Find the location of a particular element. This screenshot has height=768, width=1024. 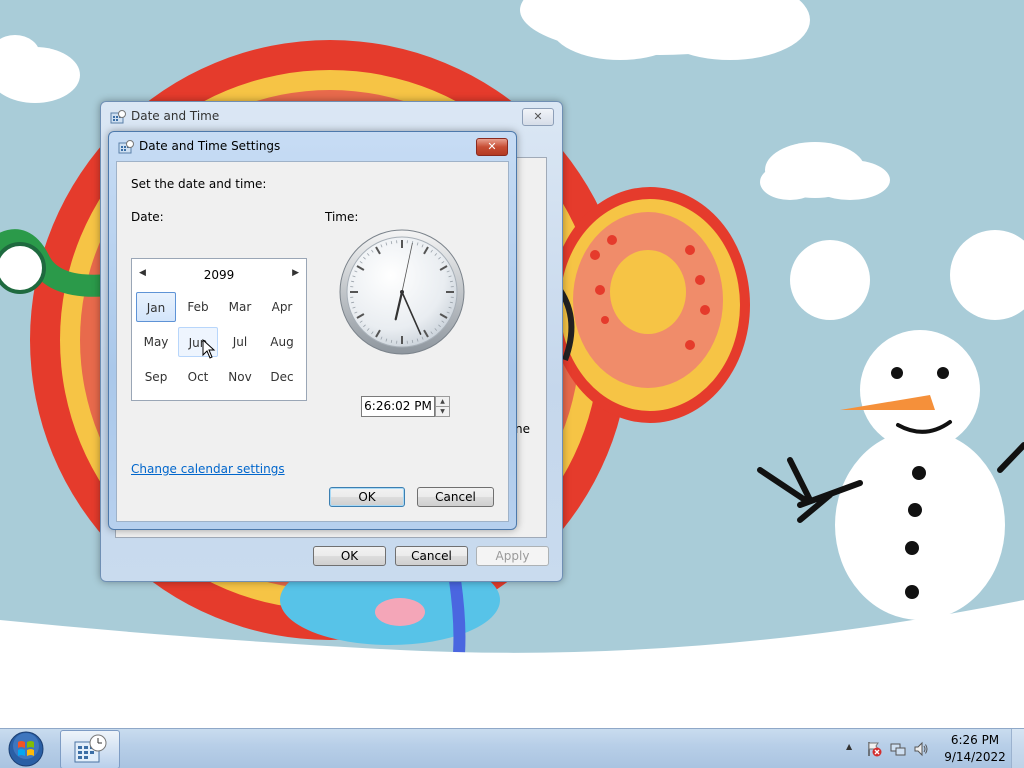

instruction-text: Set the date and time: is located at coordinates (199, 184).